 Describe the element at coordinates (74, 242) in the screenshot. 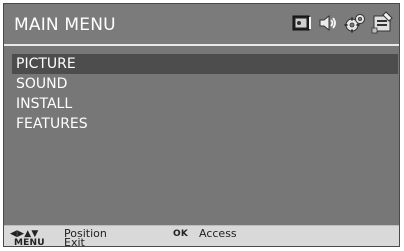

I see `exit-hint-label: Exit` at that location.